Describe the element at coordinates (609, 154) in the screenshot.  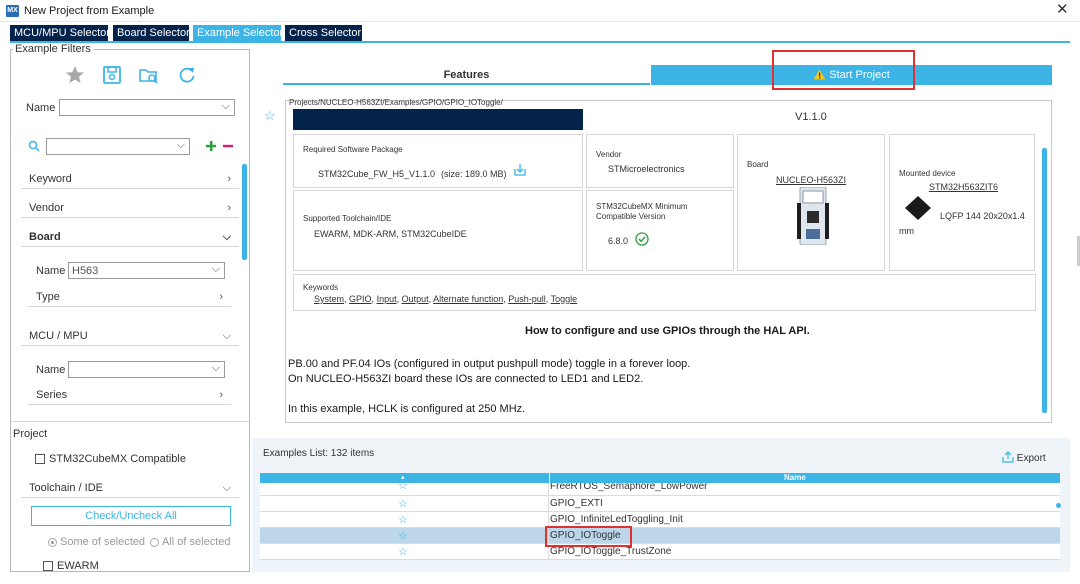
I see `vendor-label: Vendor` at that location.